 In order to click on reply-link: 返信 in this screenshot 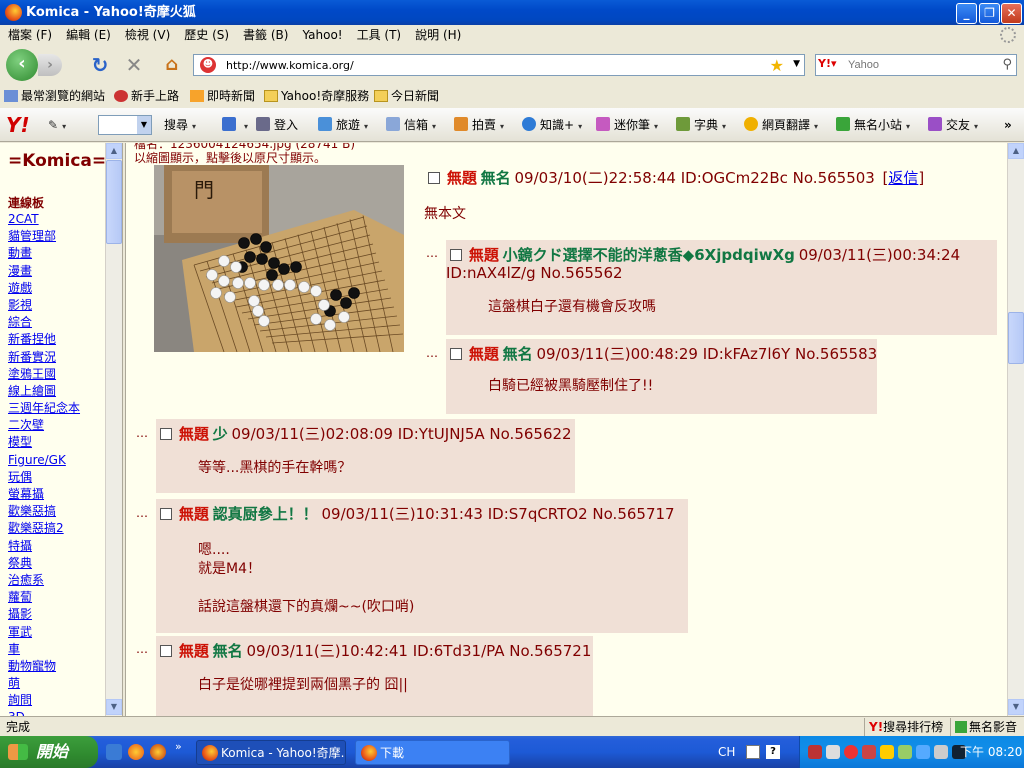, I will do `click(903, 178)`.